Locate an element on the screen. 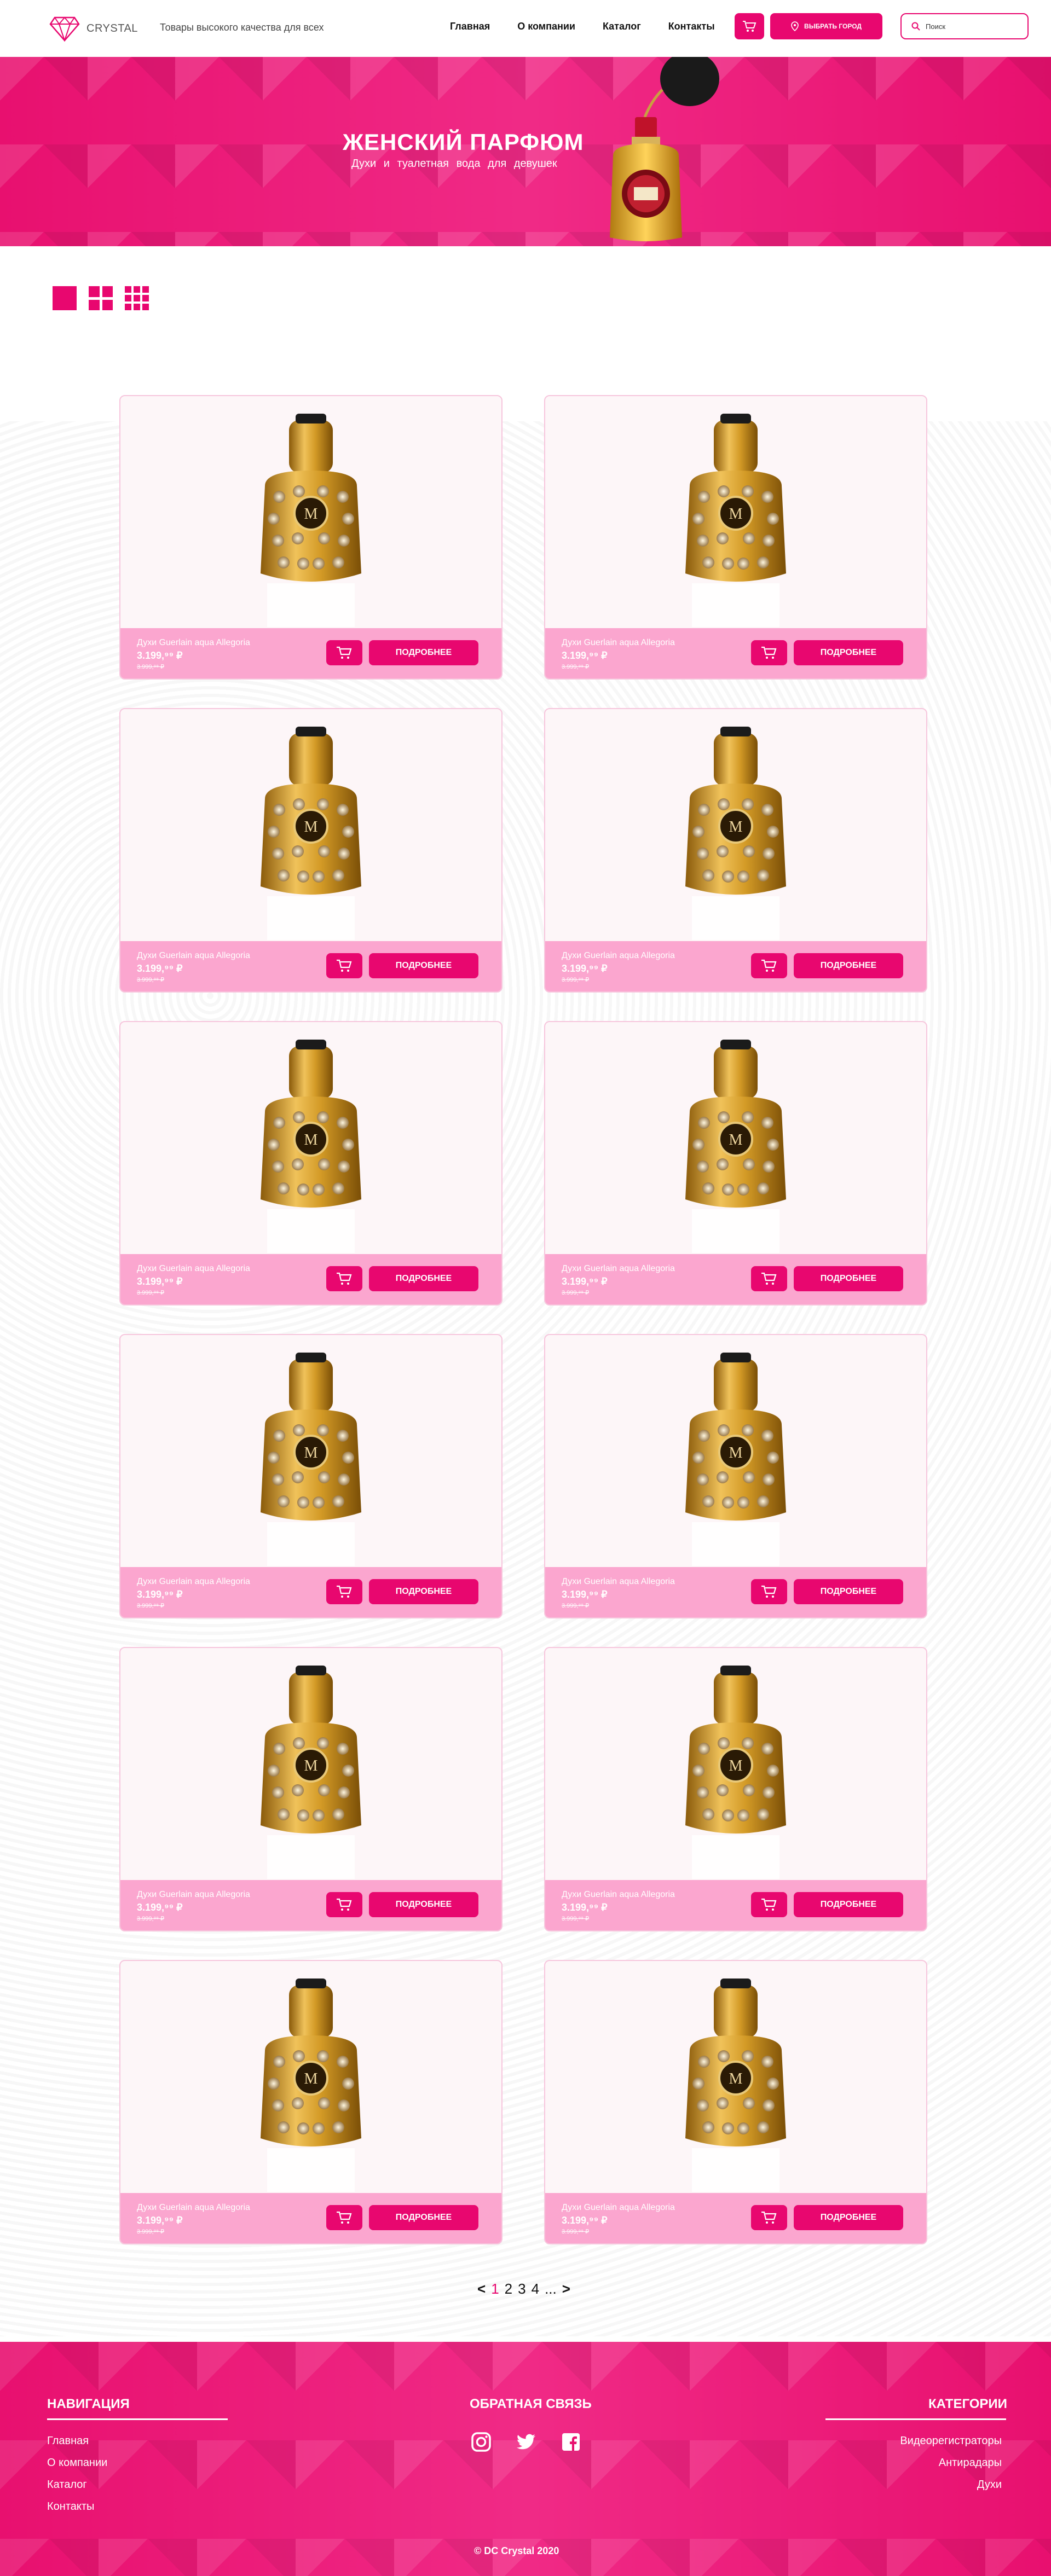 The width and height of the screenshot is (1051, 2576). search-box is located at coordinates (964, 26).